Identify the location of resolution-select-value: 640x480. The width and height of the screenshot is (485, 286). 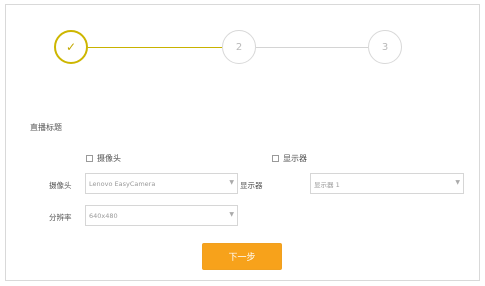
(103, 215).